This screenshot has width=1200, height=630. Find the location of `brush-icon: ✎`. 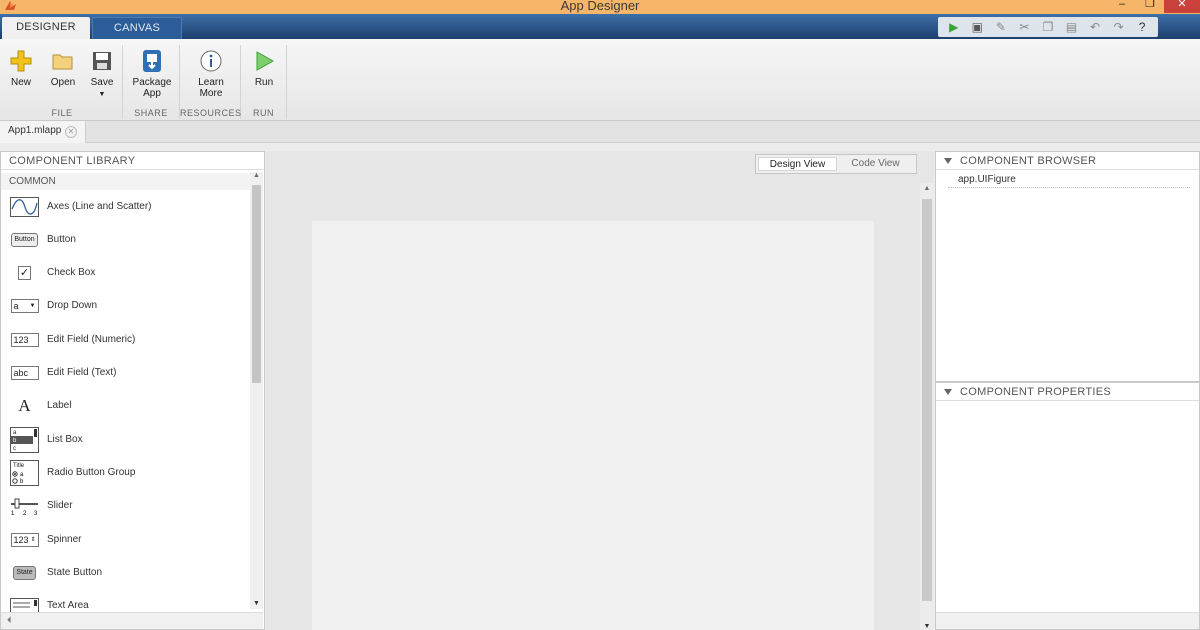

brush-icon: ✎ is located at coordinates (1001, 27).